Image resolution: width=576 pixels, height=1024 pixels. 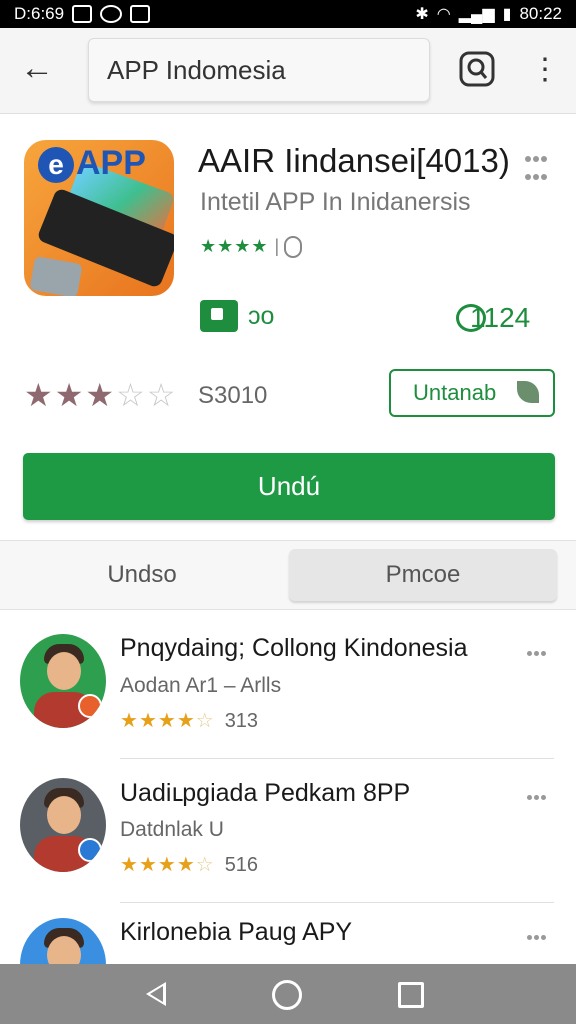 I want to click on tab-first: Undso, so click(x=142, y=575).